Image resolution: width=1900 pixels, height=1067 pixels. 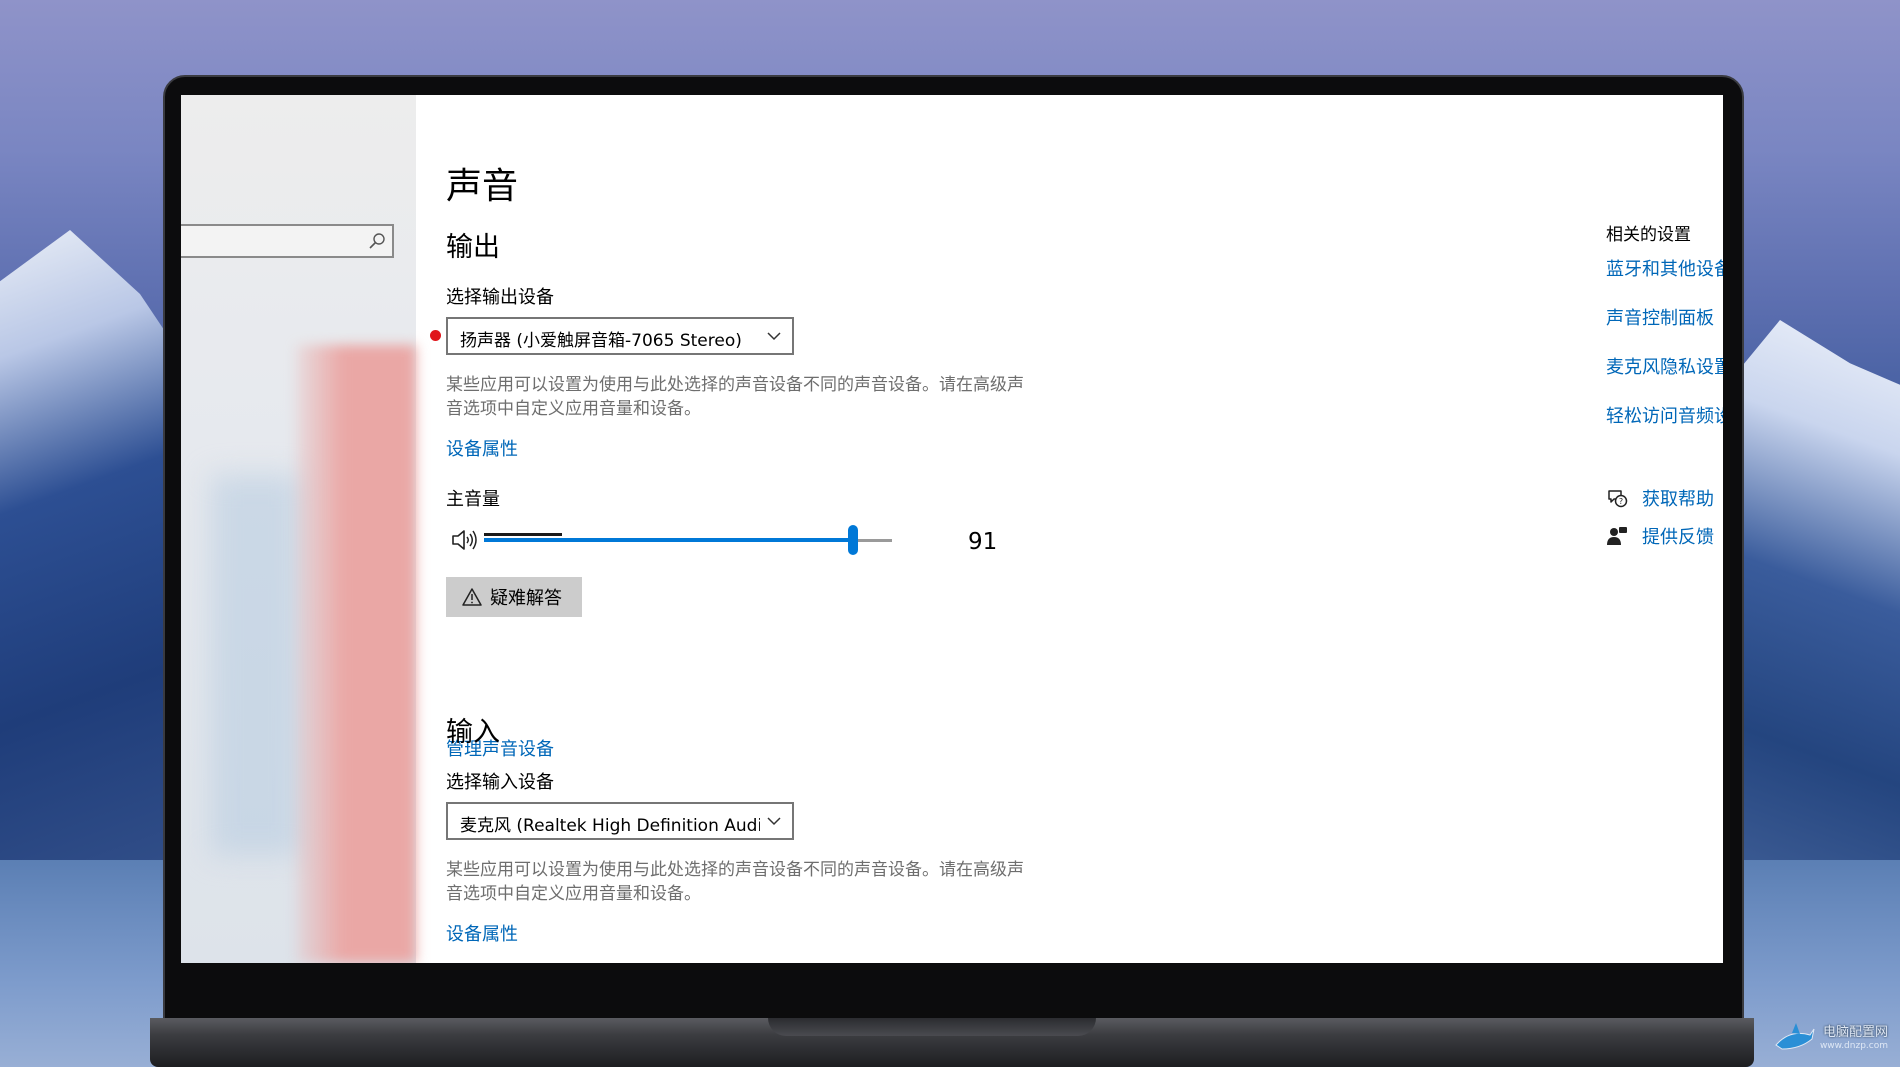 I want to click on settings-nav-pane, so click(x=298, y=529).